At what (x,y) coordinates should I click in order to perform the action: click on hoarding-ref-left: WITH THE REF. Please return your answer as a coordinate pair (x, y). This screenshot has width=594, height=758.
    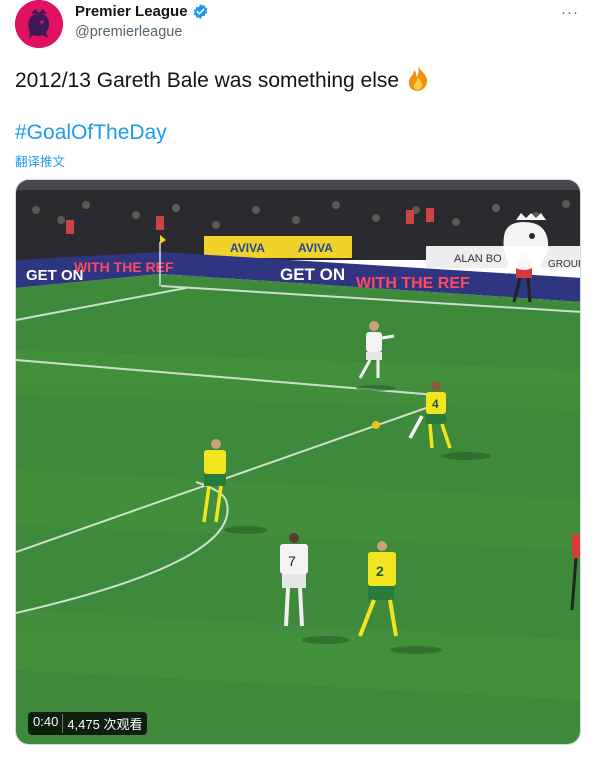
    Looking at the image, I should click on (124, 267).